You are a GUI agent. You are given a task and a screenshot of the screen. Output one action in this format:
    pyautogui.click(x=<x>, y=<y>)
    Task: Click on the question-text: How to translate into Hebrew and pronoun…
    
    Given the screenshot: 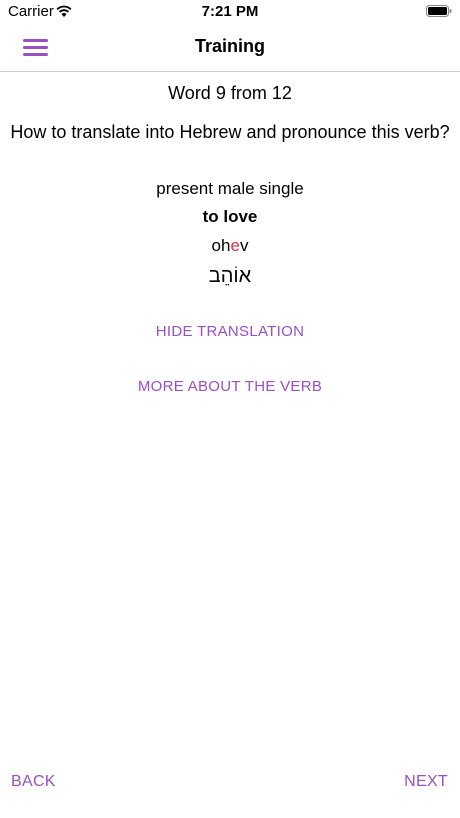 What is the action you would take?
    pyautogui.click(x=230, y=132)
    